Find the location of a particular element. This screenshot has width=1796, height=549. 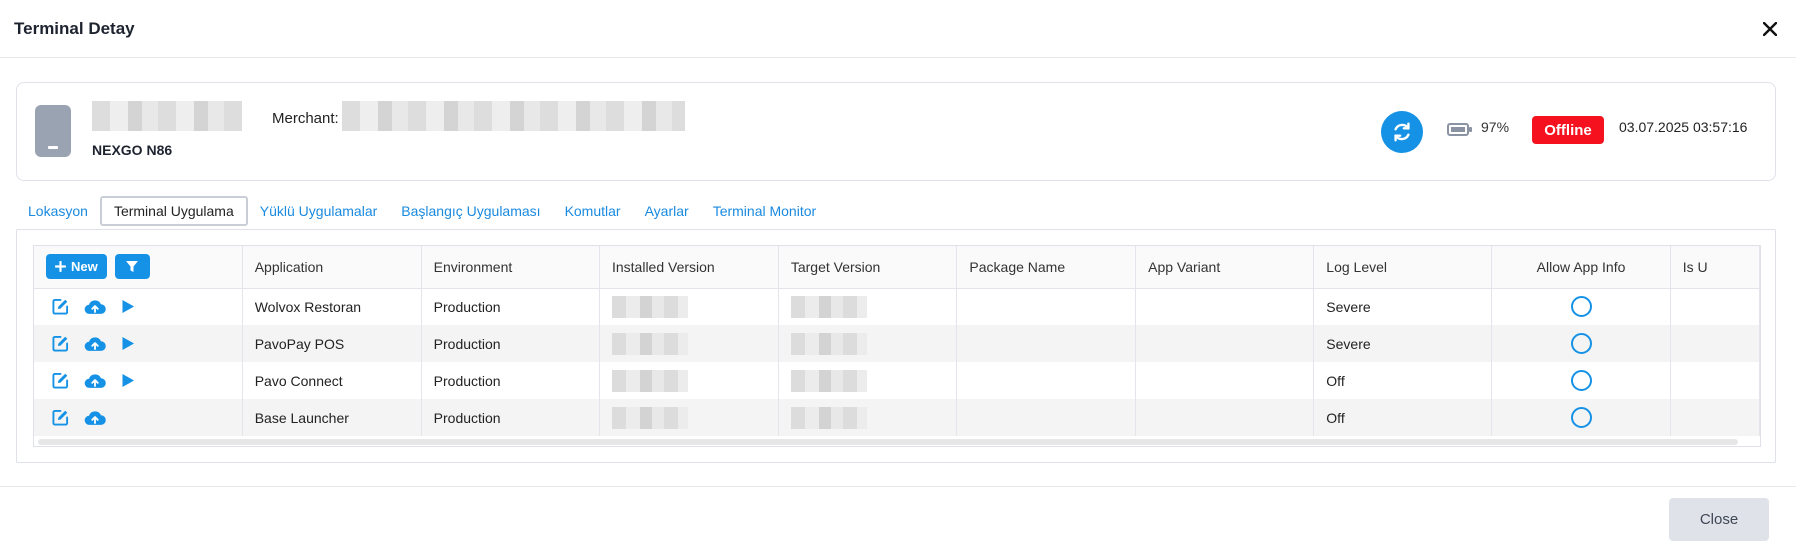

column-header: Allow App Info is located at coordinates (1581, 267).